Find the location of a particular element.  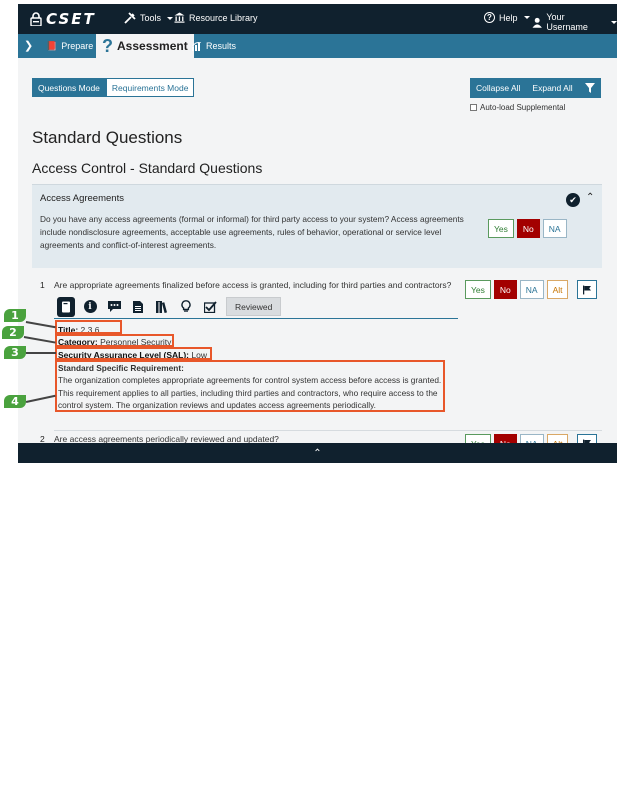

info-circle-icon: i is located at coordinates (90, 306).